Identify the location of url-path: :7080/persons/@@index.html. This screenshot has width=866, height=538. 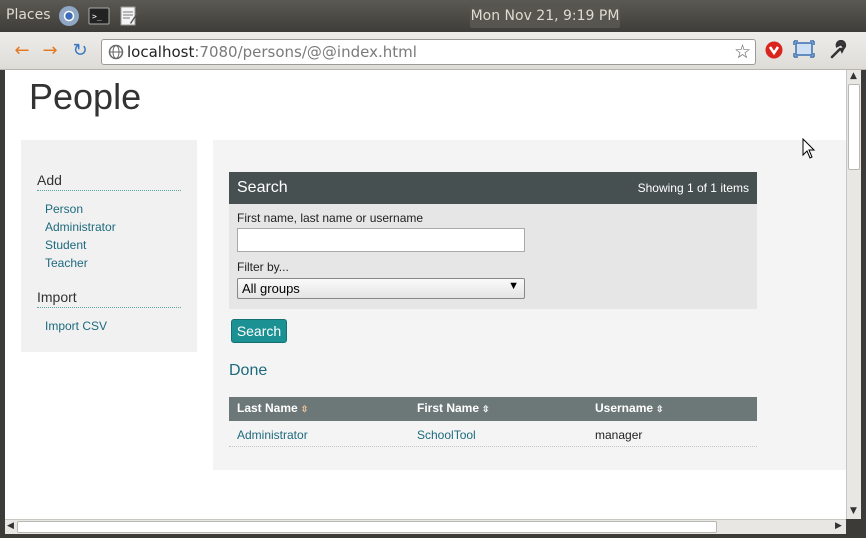
(305, 52).